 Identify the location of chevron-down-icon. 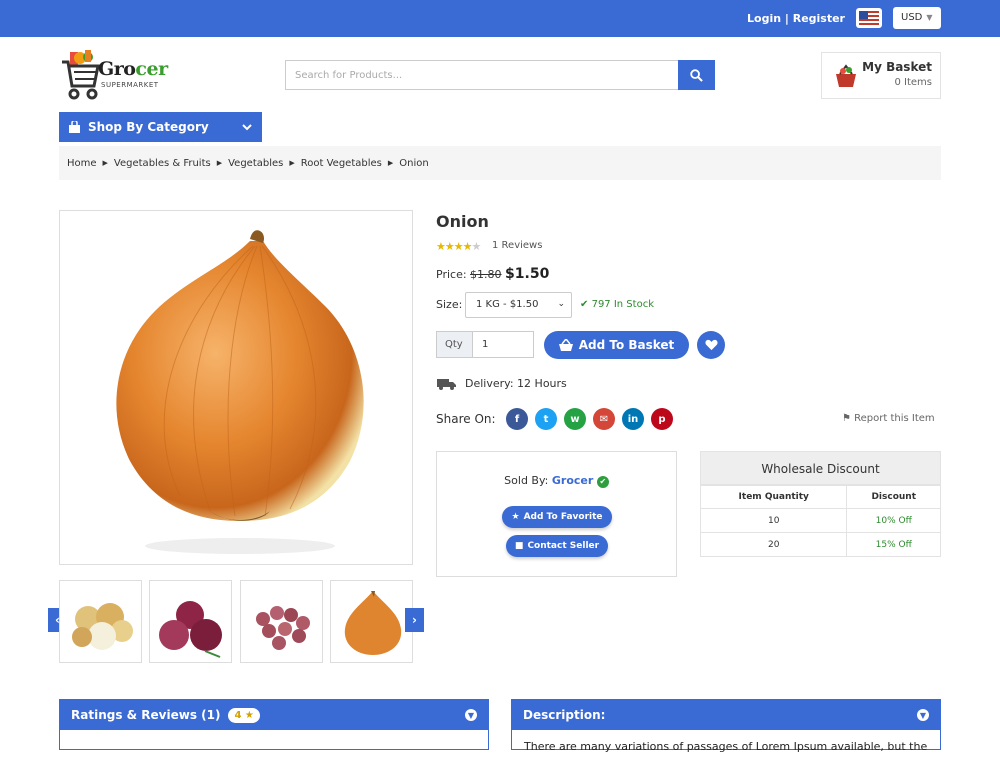
(247, 126).